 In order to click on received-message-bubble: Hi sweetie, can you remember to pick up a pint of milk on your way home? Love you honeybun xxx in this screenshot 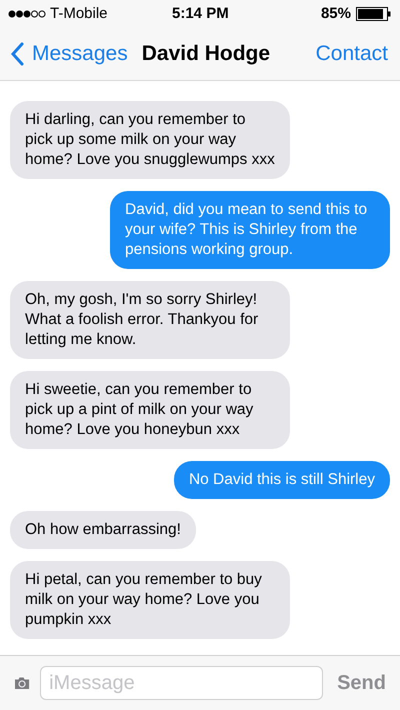, I will do `click(150, 410)`.